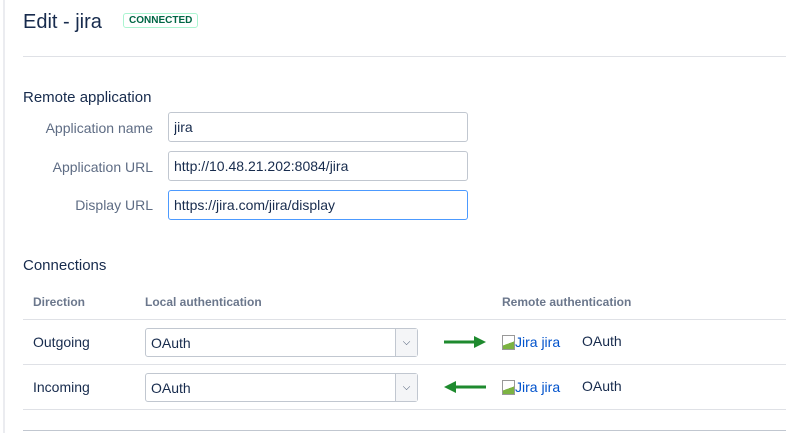 This screenshot has width=786, height=433. What do you see at coordinates (87, 97) in the screenshot?
I see `section-heading-remote-application: Remote application` at bounding box center [87, 97].